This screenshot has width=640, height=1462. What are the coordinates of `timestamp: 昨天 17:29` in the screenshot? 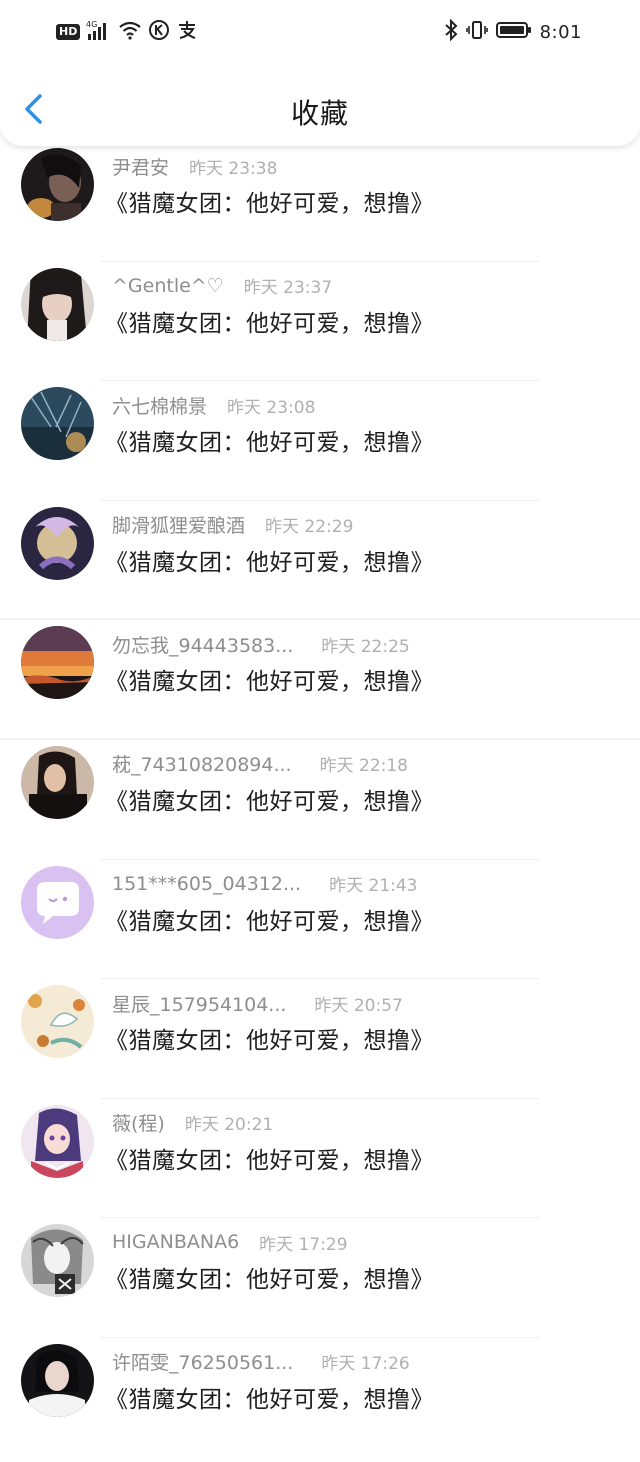 It's located at (303, 1244).